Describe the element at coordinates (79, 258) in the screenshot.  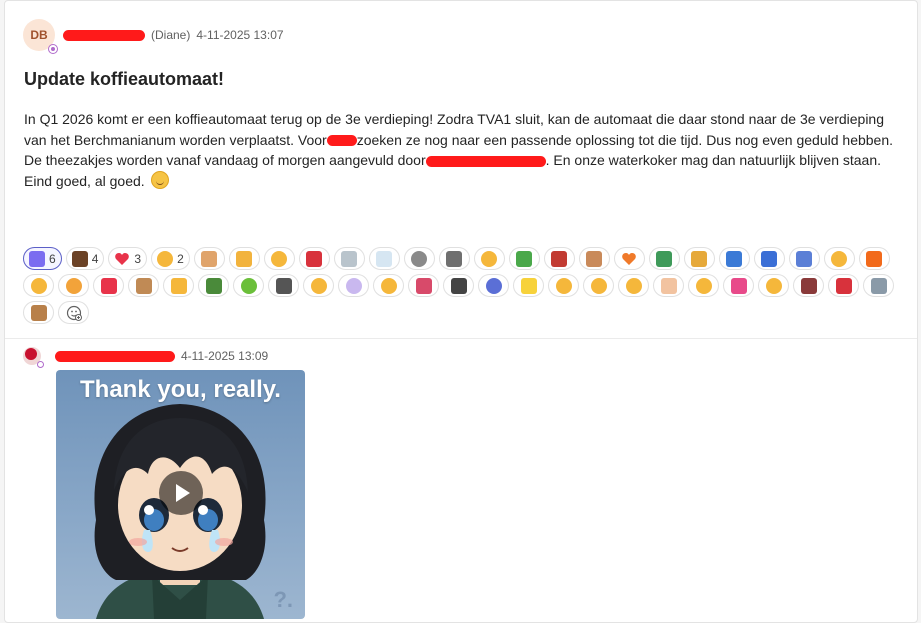
I see `coffee-icon` at that location.